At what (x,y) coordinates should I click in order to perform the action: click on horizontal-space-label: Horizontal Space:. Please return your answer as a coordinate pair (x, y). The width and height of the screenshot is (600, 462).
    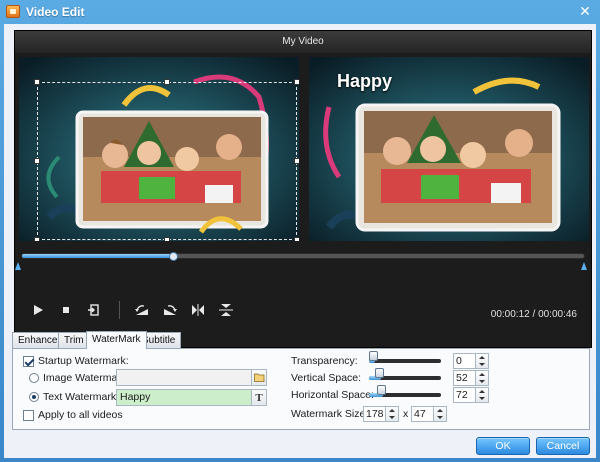
    Looking at the image, I should click on (332, 395).